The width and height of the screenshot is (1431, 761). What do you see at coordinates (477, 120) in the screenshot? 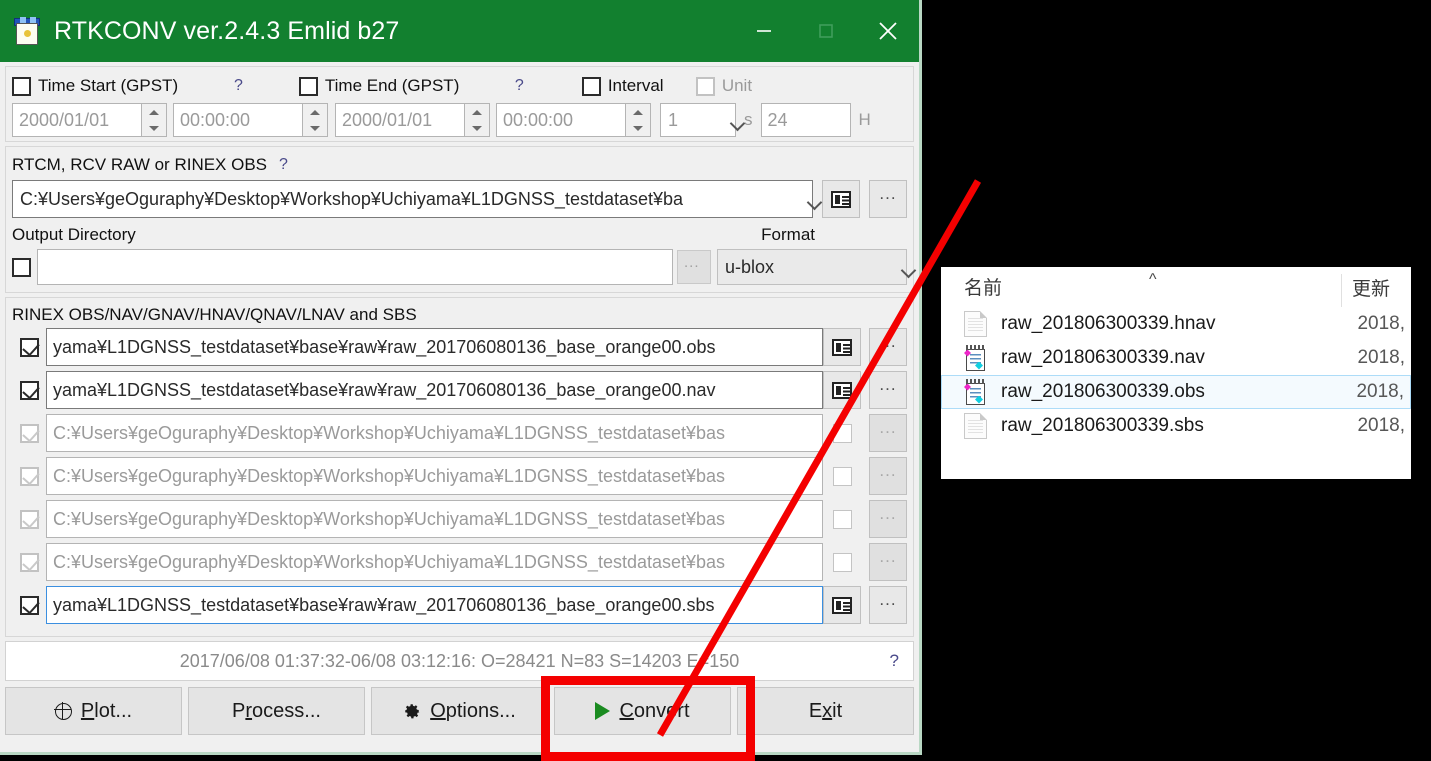
I see `time-end-date-spinner` at bounding box center [477, 120].